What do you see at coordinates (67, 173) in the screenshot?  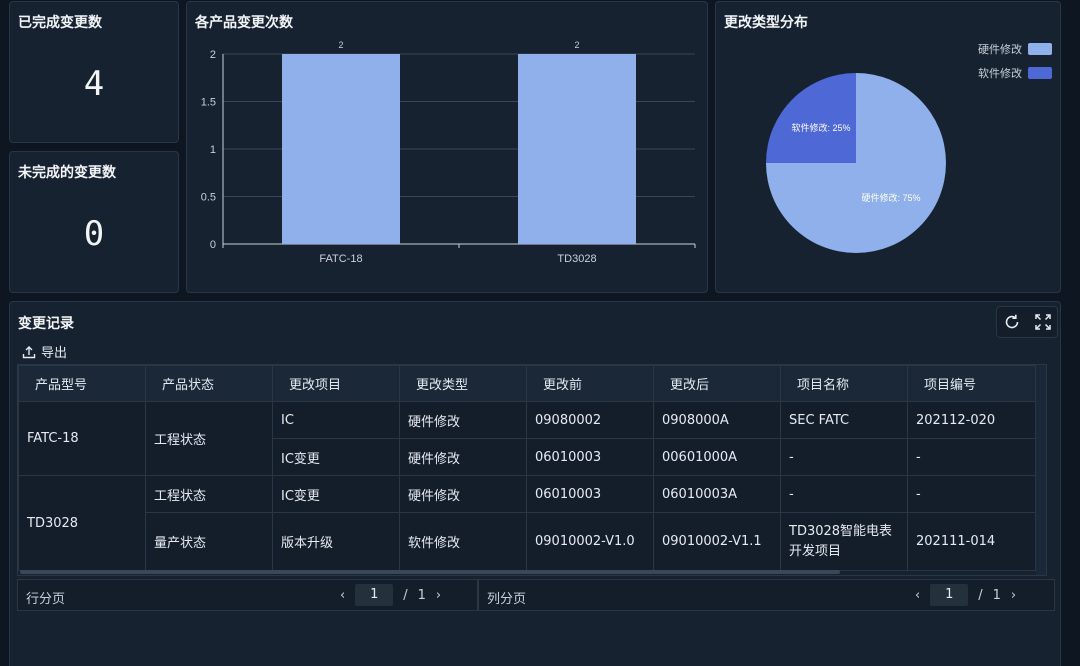 I see `incomplete-title: 未完成的变更数` at bounding box center [67, 173].